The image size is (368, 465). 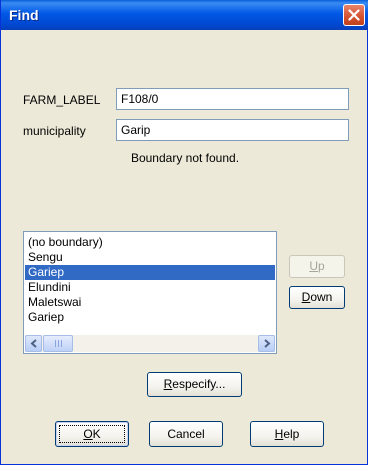 What do you see at coordinates (150, 257) in the screenshot?
I see `list-item: Sengu` at bounding box center [150, 257].